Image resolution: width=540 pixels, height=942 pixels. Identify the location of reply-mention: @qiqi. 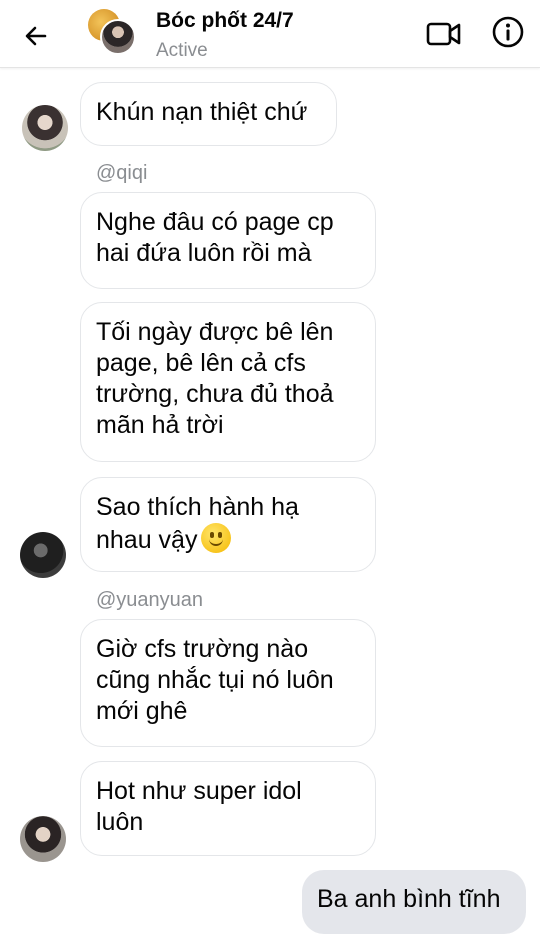
(121, 173).